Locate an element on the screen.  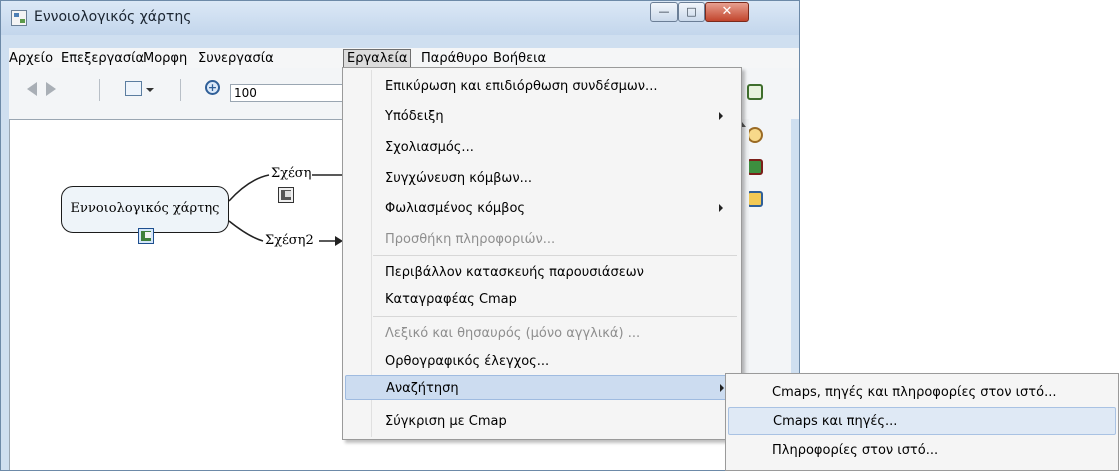
menu-item-label: Σύγκριση με Cmap is located at coordinates (446, 421).